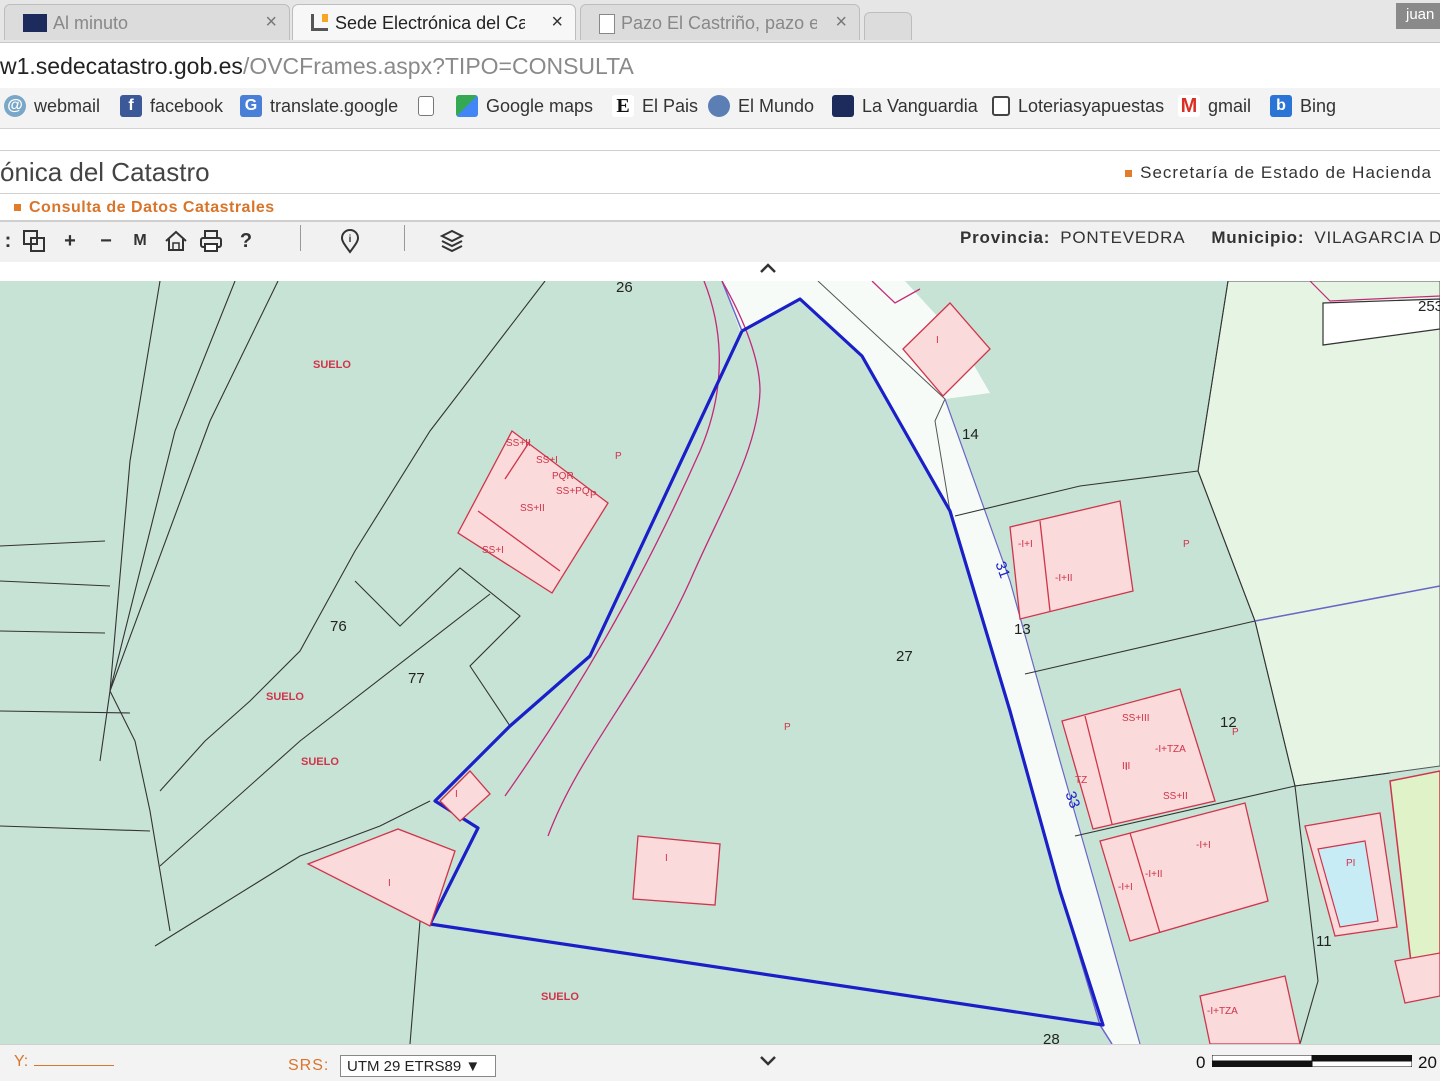 This screenshot has width=1440, height=1081. What do you see at coordinates (1154, 874) in the screenshot?
I see `building-code: -I+II` at bounding box center [1154, 874].